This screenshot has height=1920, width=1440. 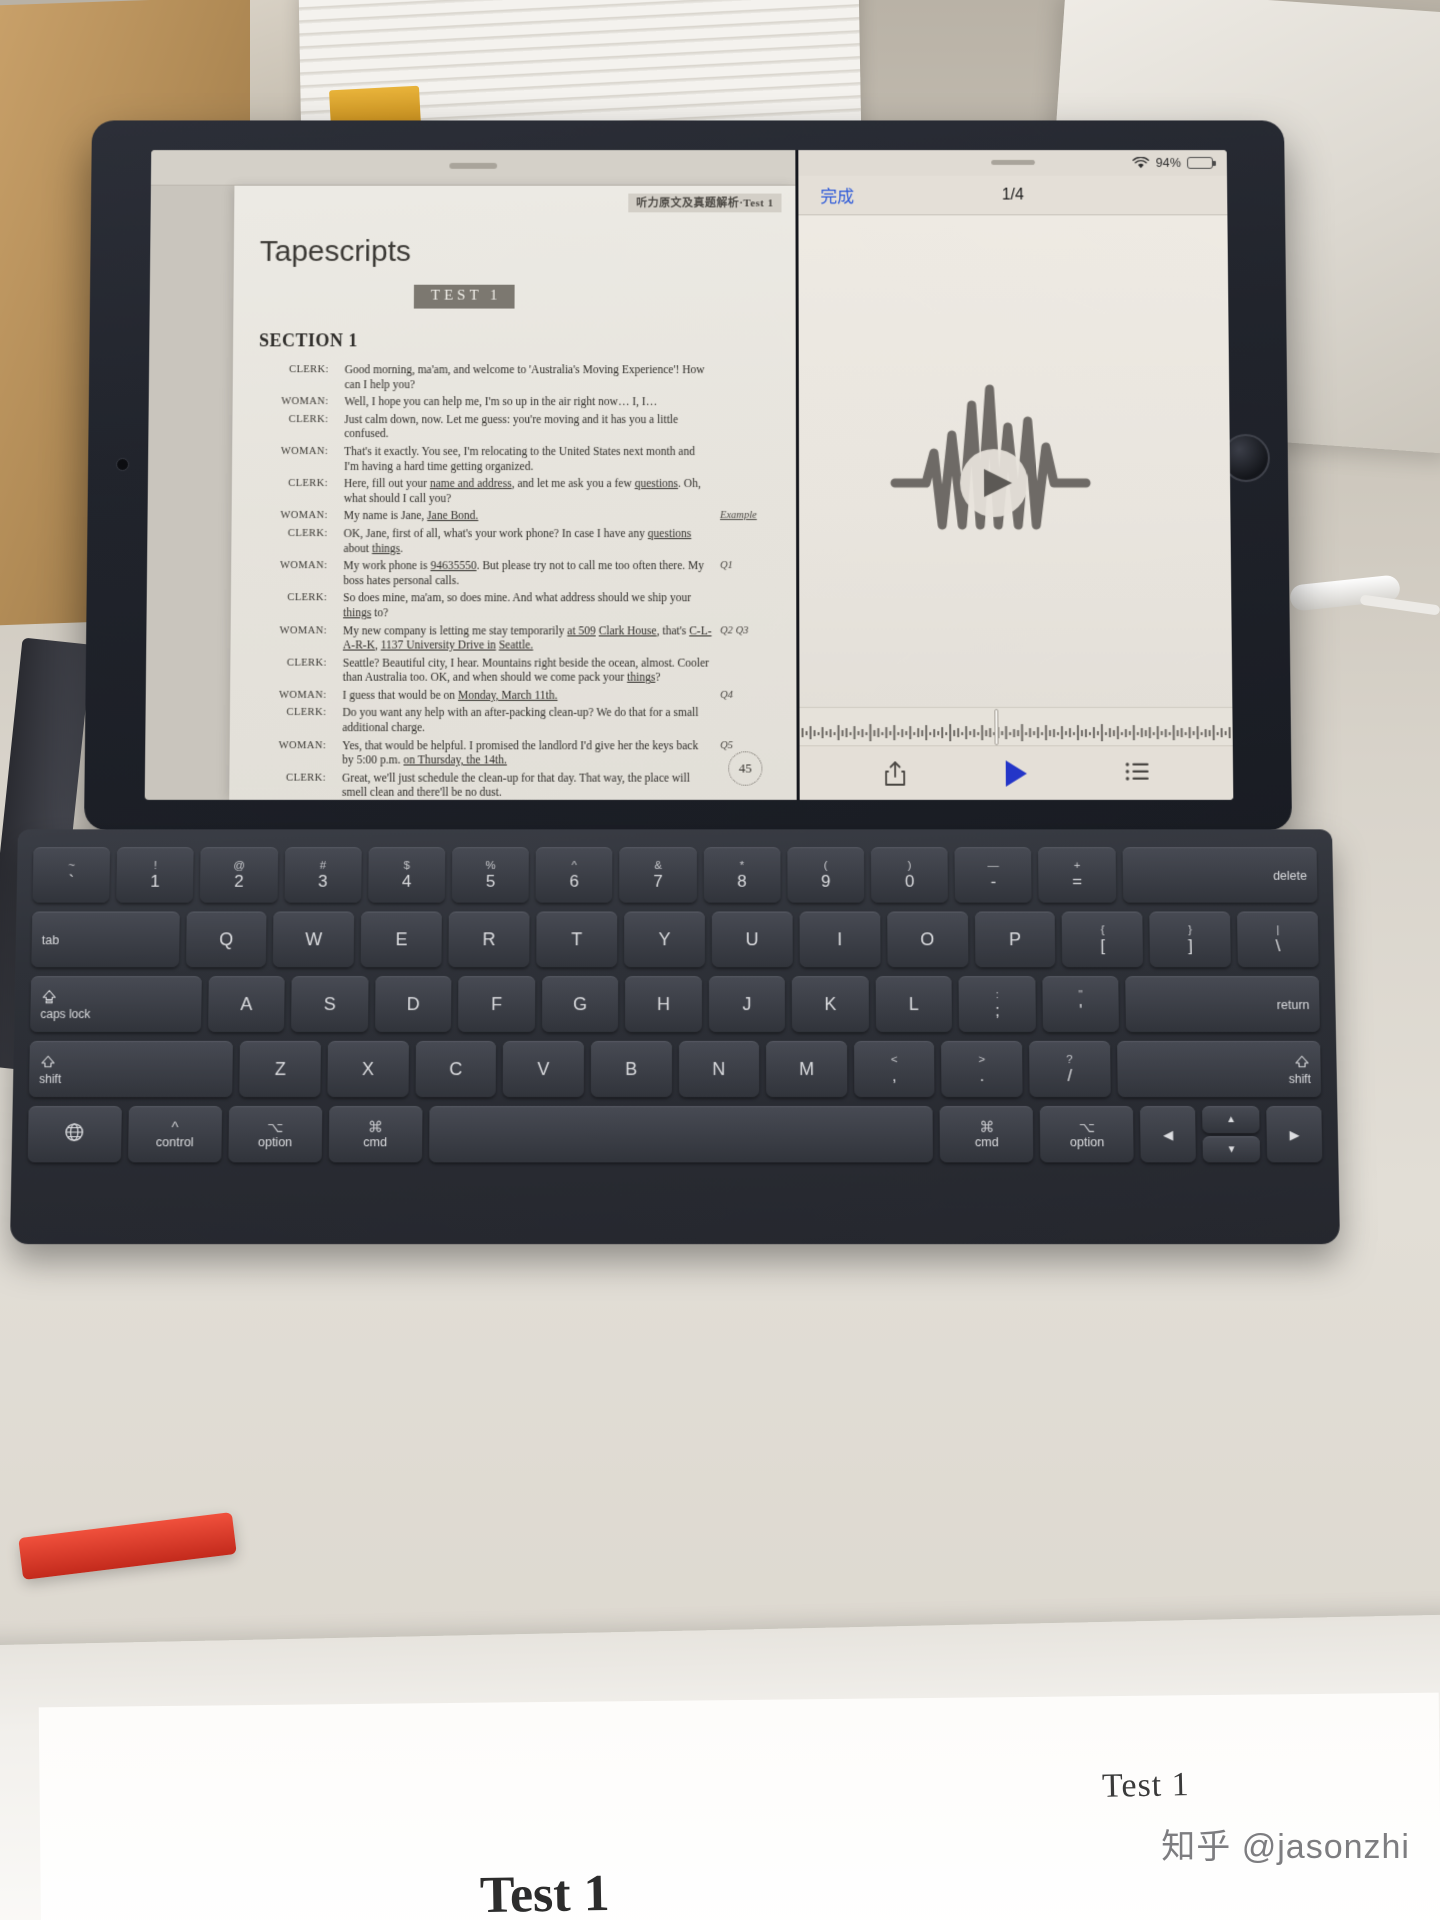 I want to click on key-6: ^ 6, so click(x=574, y=875).